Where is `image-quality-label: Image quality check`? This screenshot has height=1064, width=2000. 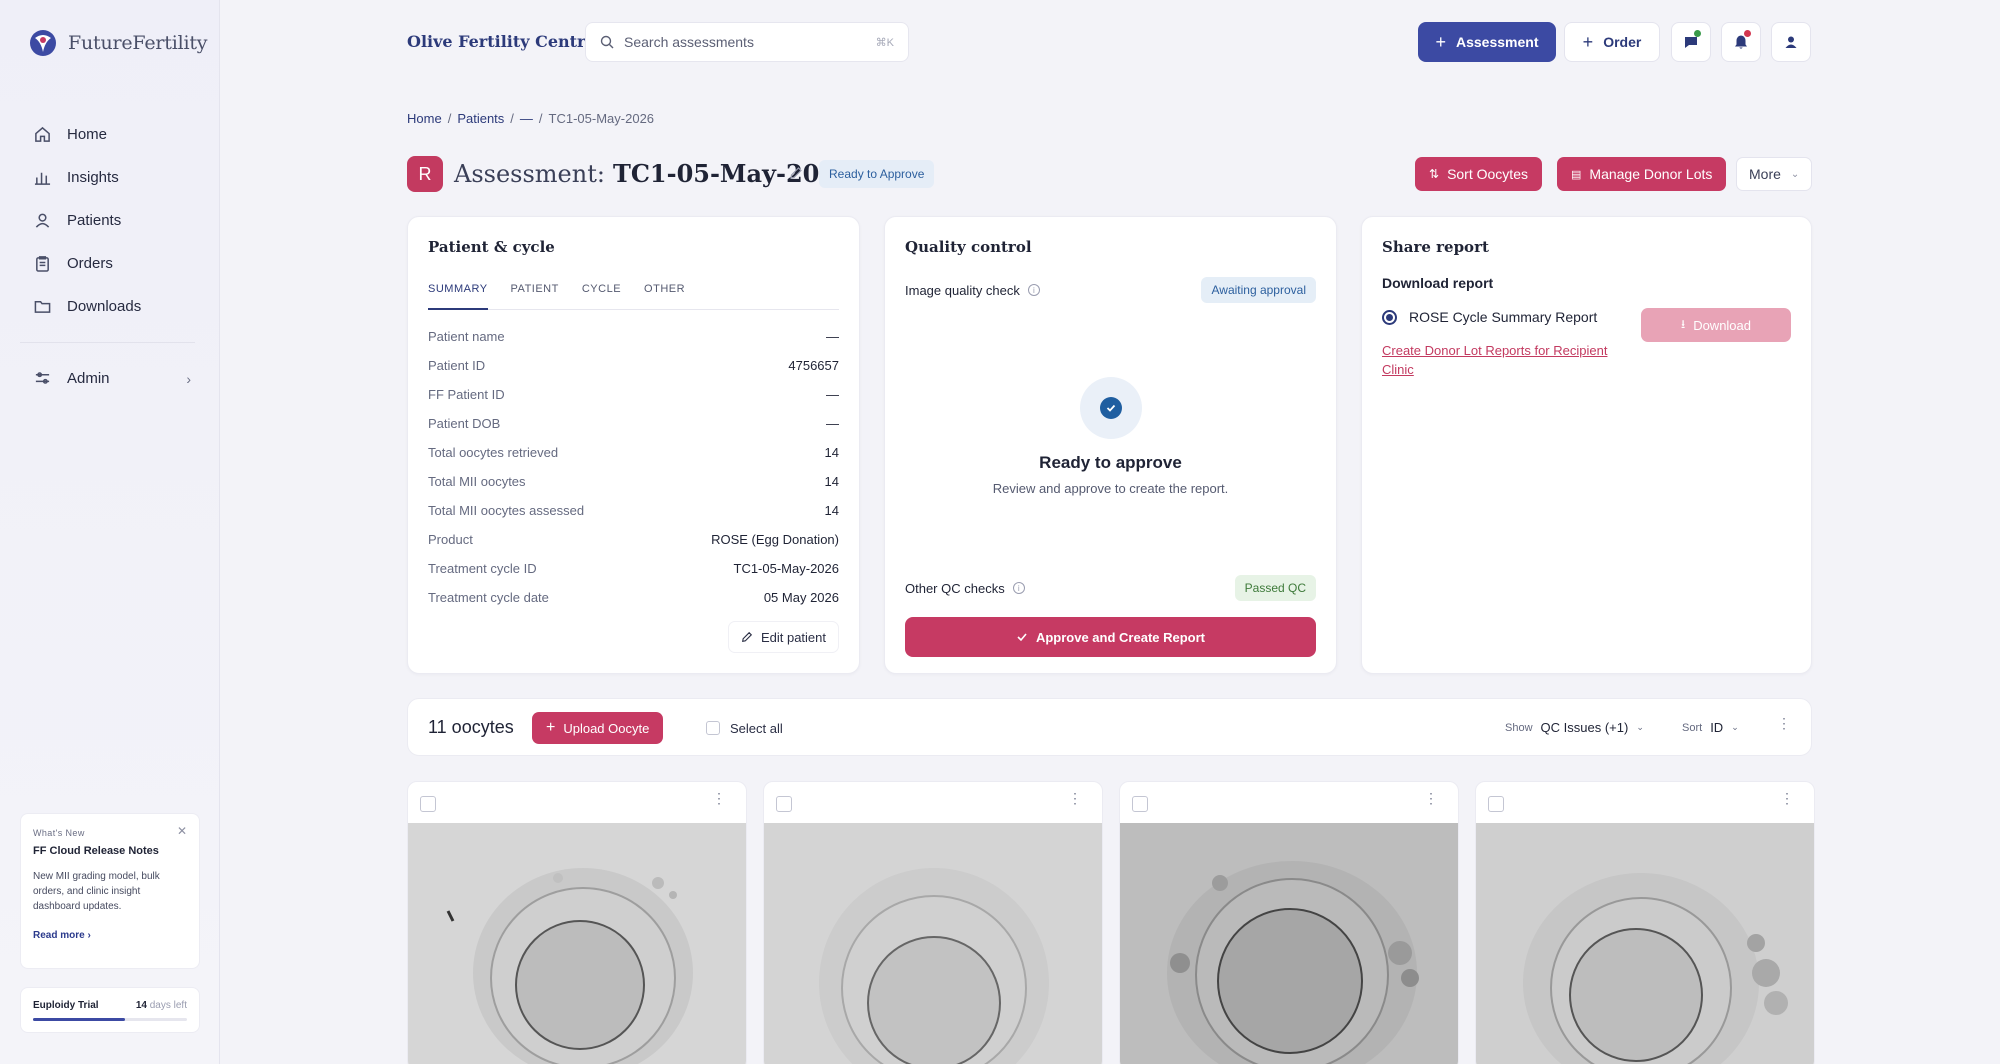 image-quality-label: Image quality check is located at coordinates (962, 290).